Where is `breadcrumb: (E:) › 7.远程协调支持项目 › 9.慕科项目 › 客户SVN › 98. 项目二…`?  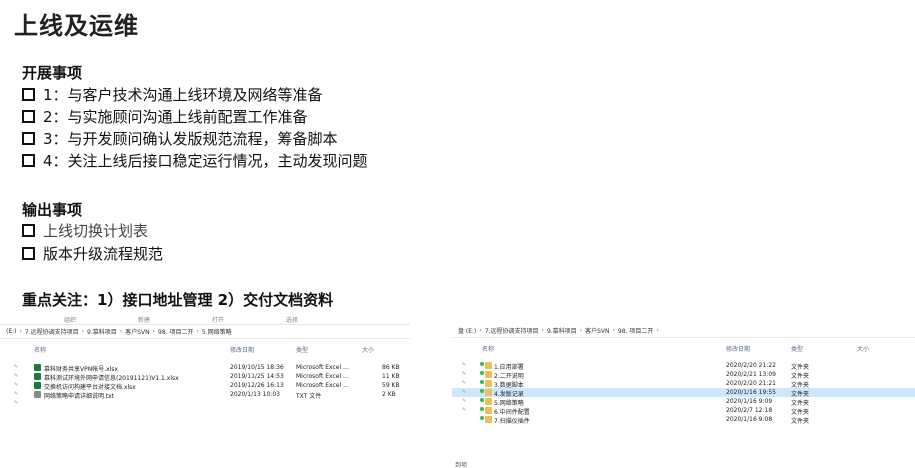
breadcrumb: (E:) › 7.远程协调支持项目 › 9.慕科项目 › 客户SVN › 98. 项目二… is located at coordinates (205, 332).